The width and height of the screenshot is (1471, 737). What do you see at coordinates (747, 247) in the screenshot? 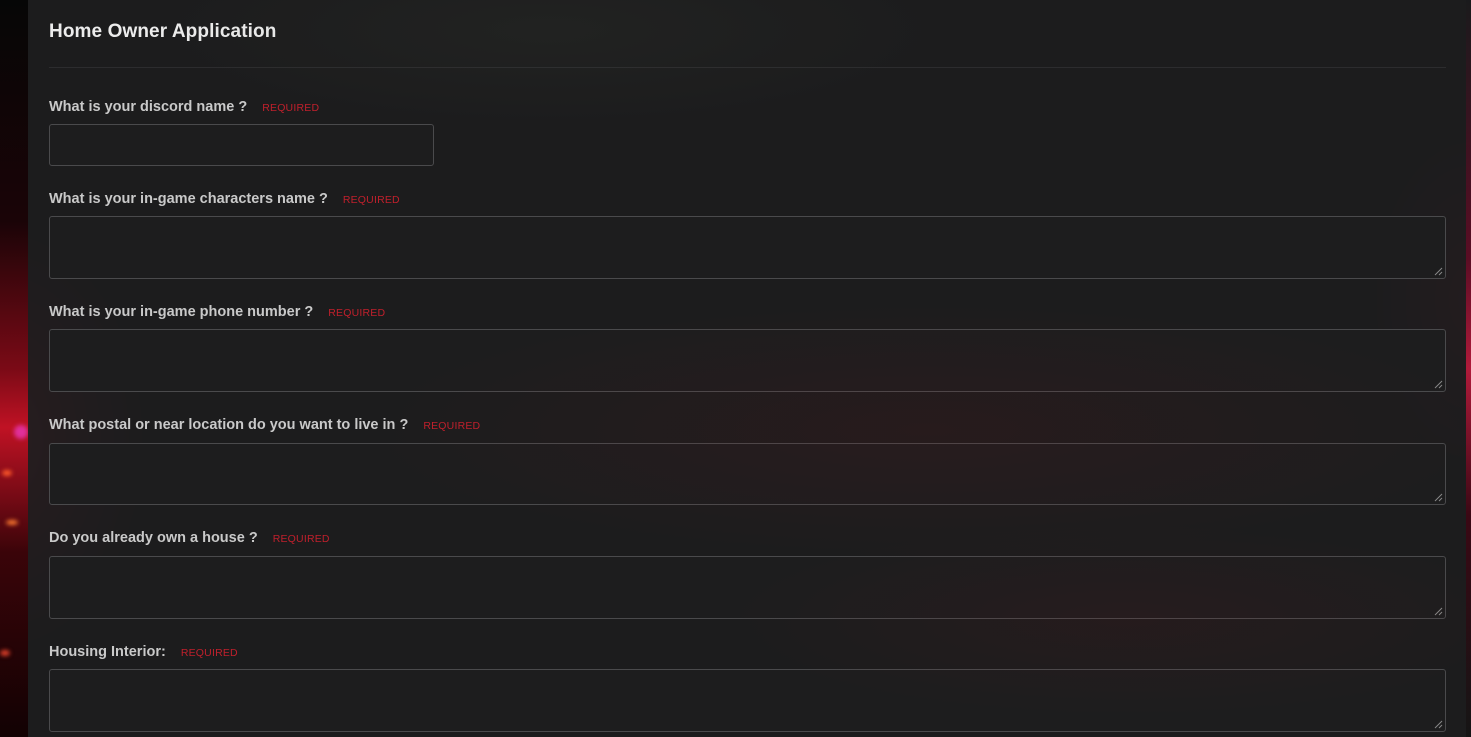
I see `character-name-textarea` at bounding box center [747, 247].